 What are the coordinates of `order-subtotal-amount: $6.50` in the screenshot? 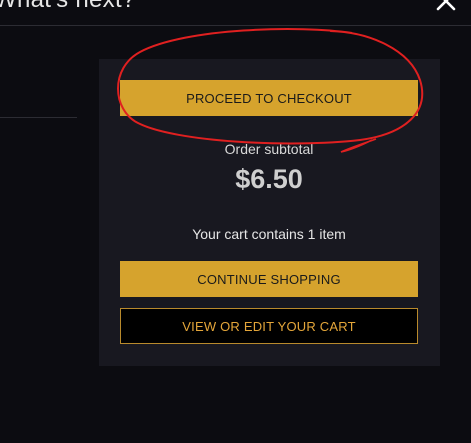 It's located at (269, 179).